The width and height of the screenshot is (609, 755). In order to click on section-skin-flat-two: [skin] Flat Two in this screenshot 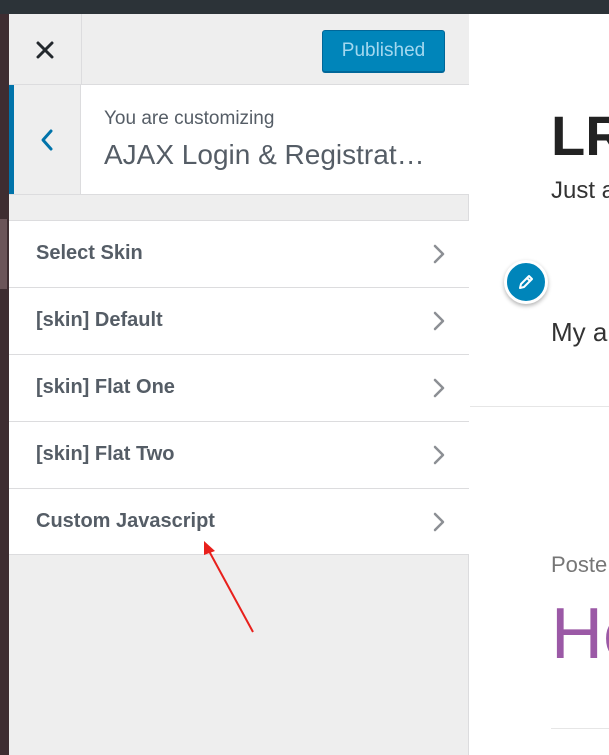, I will do `click(239, 454)`.